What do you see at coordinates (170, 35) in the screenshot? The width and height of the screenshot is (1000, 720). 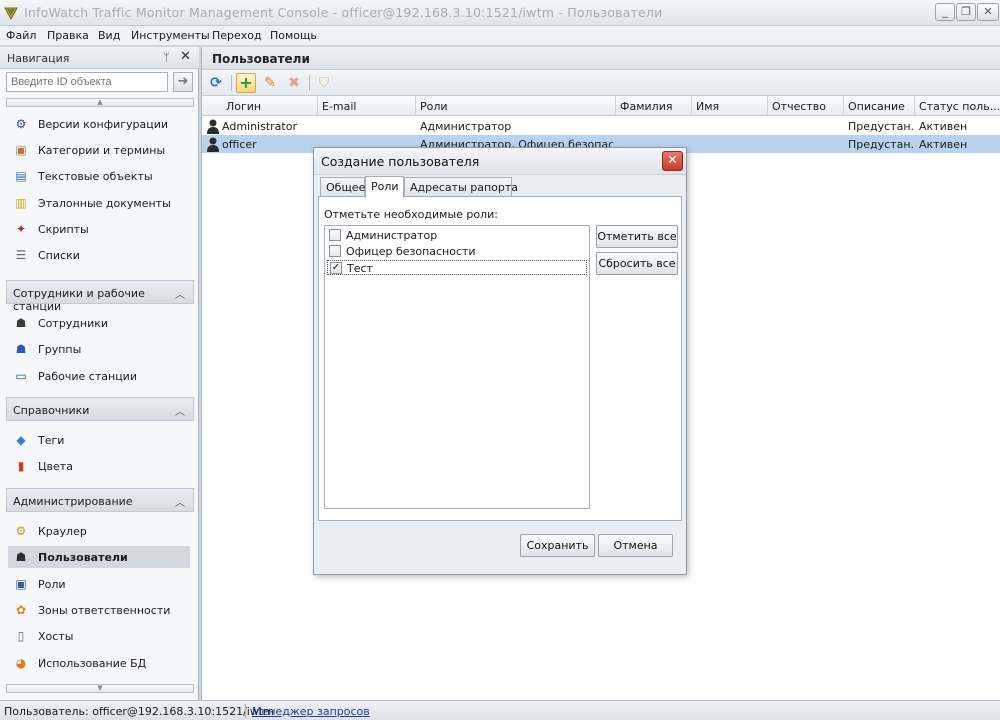 I see `menu-tools: Инструменты` at bounding box center [170, 35].